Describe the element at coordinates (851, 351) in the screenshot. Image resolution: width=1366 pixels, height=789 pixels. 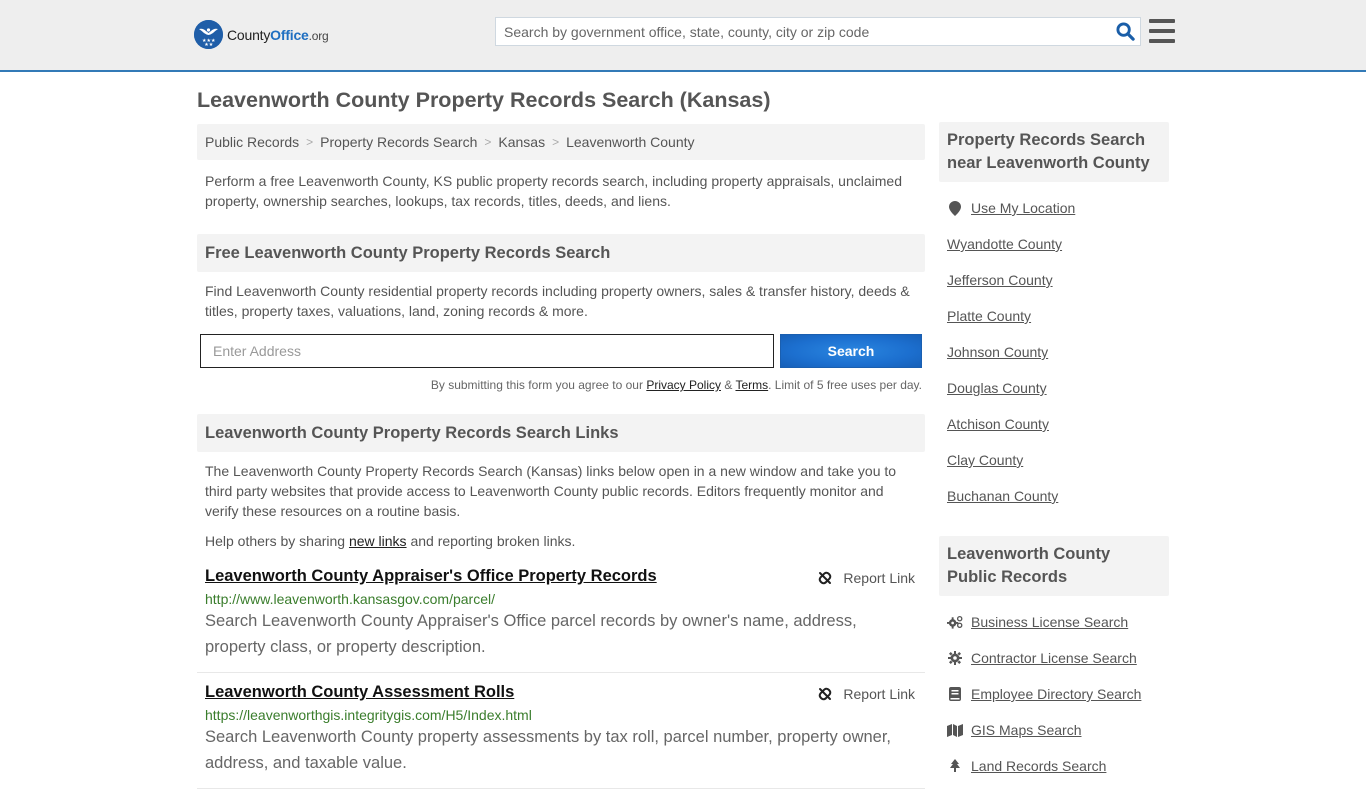
I see `address-search-button: Search` at that location.